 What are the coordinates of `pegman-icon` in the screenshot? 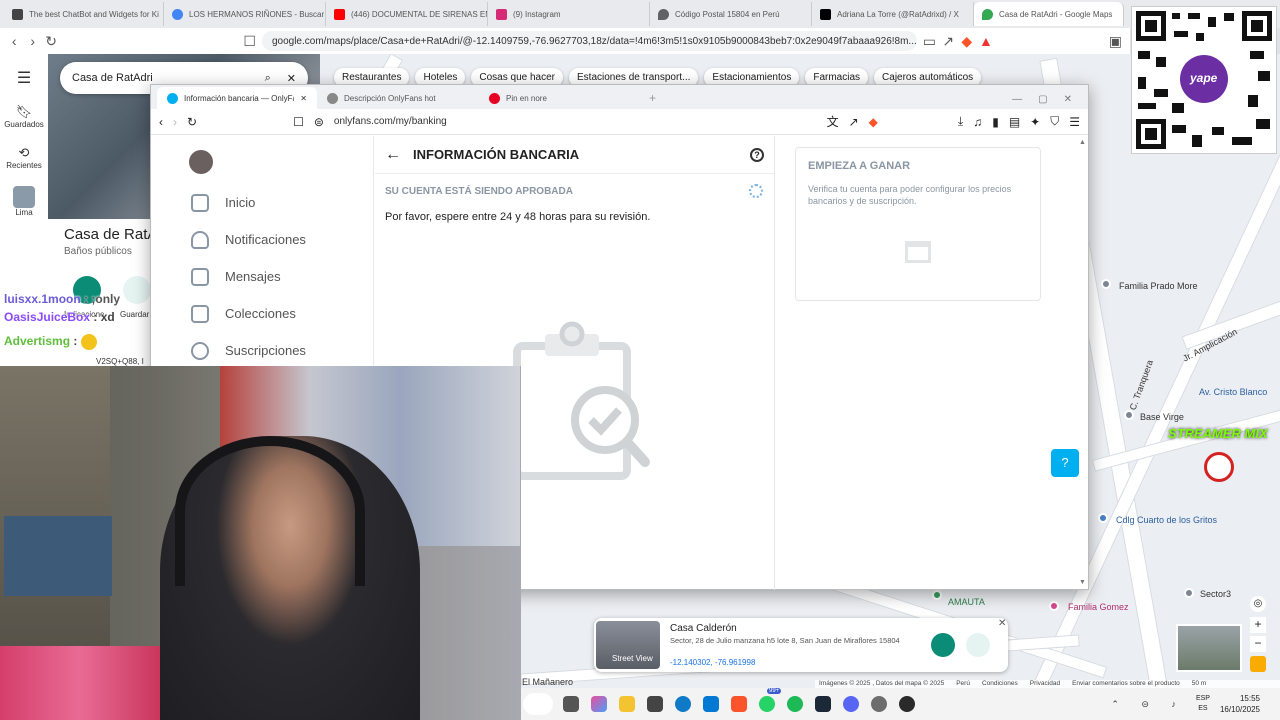 It's located at (1258, 664).